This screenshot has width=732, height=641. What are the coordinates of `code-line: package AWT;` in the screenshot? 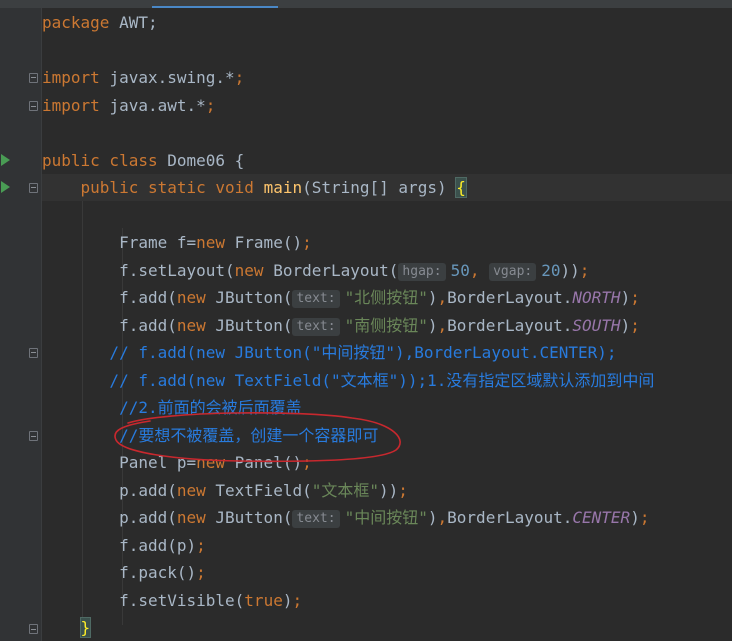 It's located at (100, 22).